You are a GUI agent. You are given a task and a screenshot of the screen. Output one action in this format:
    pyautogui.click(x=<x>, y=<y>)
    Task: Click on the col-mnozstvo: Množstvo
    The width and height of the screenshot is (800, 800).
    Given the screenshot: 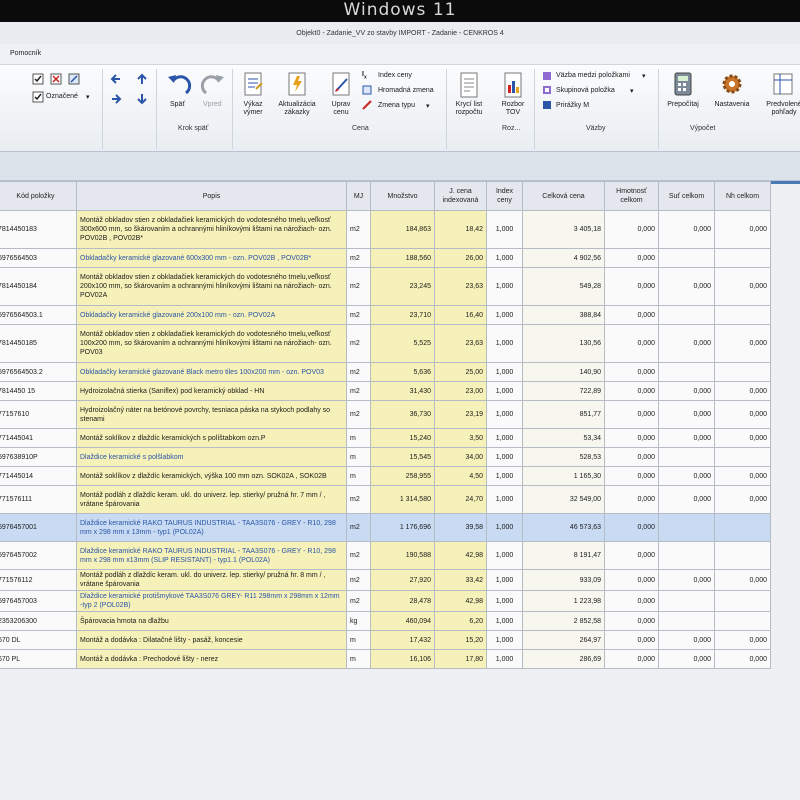 What is the action you would take?
    pyautogui.click(x=402, y=196)
    